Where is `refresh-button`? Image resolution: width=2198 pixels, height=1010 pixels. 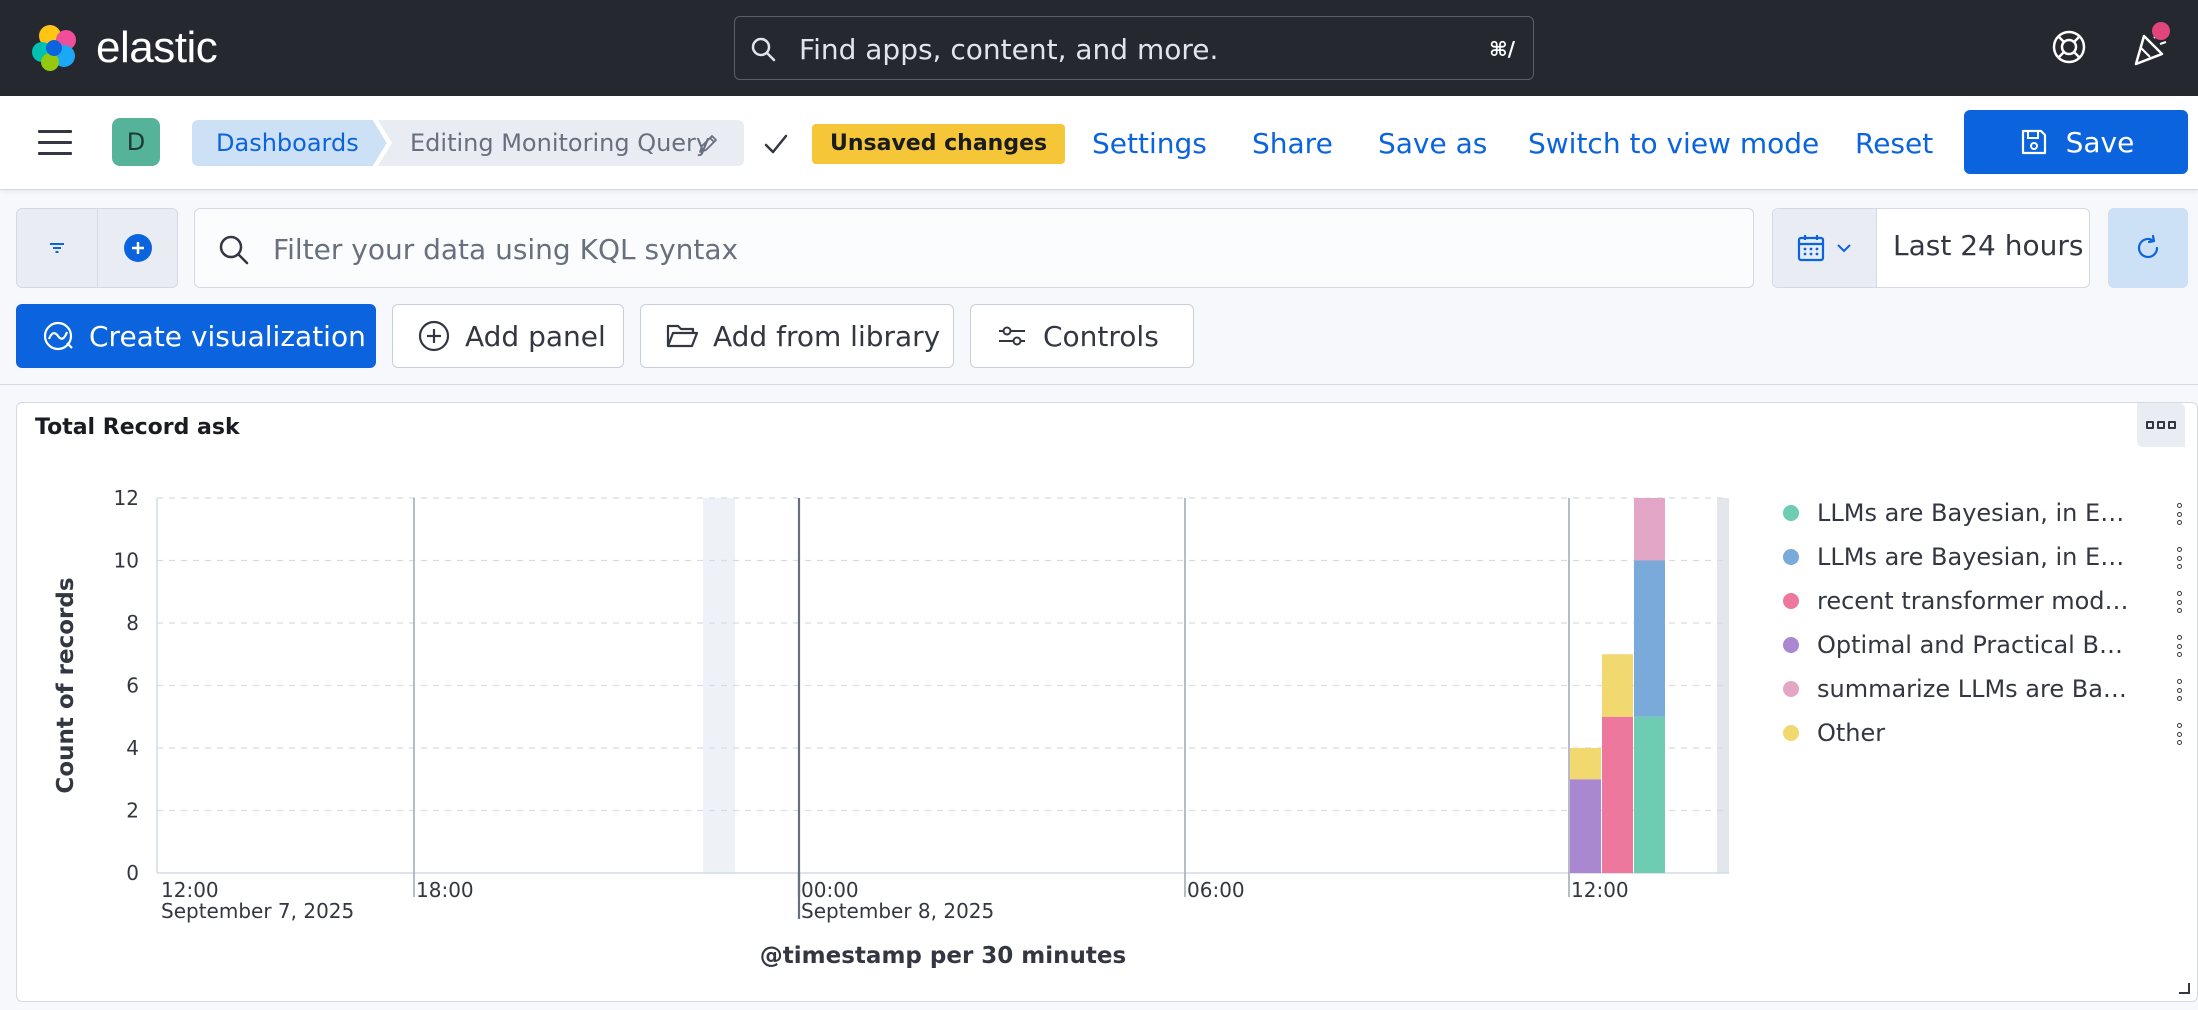
refresh-button is located at coordinates (2148, 248).